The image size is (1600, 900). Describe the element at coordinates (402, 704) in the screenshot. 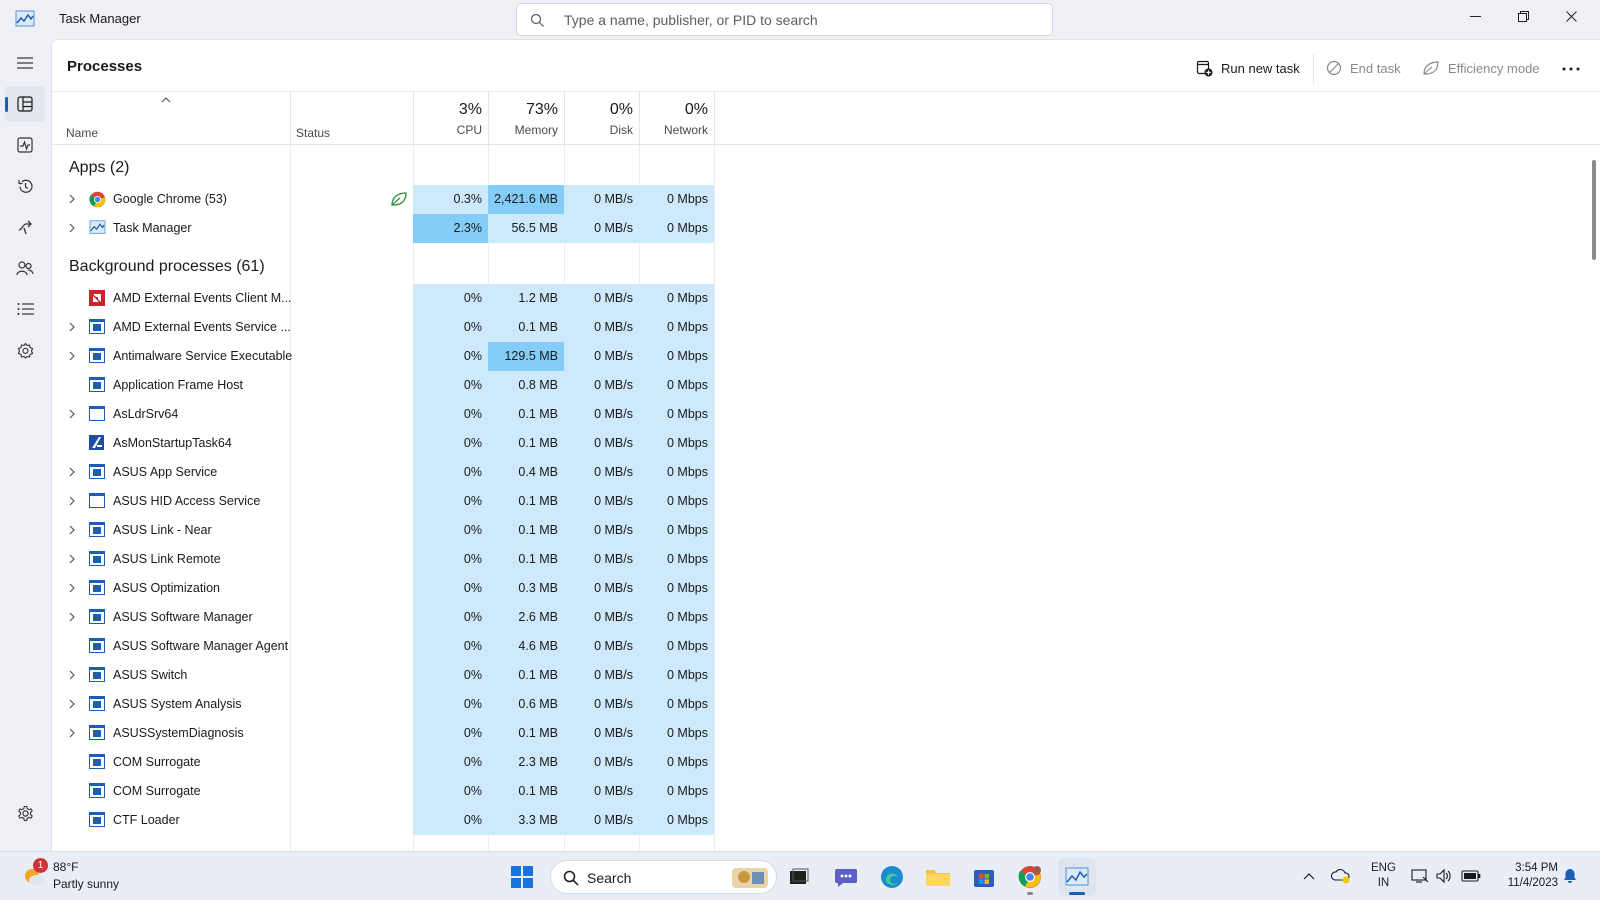

I see `process-row: ASUS System Analysis 0% 0.6 MB 0 MB/s 0 Mbps` at that location.